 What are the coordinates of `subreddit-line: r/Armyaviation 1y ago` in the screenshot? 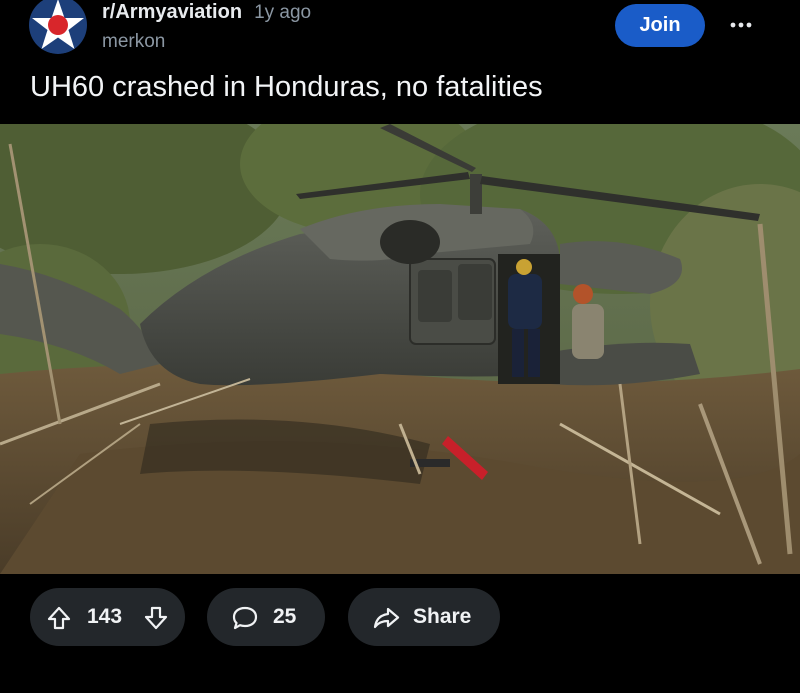 It's located at (206, 12).